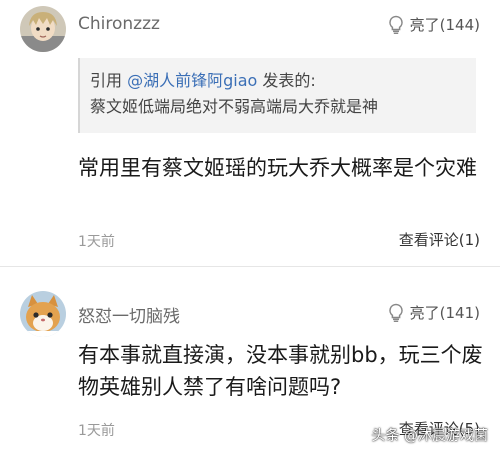 This screenshot has width=500, height=455. I want to click on quote-suffix: 发表的:, so click(286, 80).